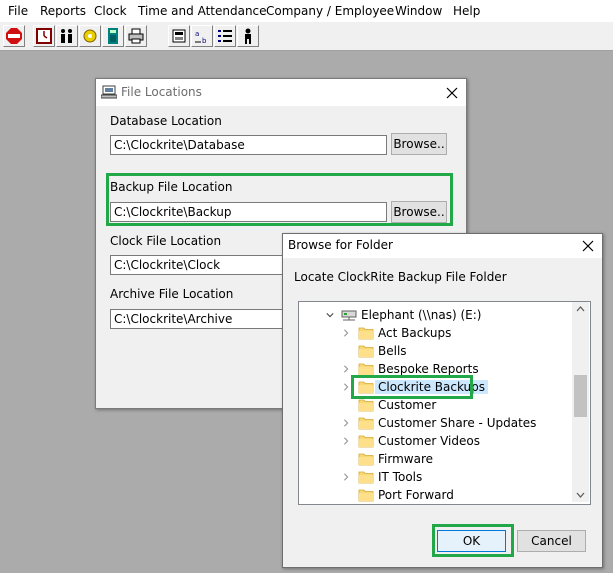 This screenshot has width=613, height=573. I want to click on tree-folder-row: Act Backups, so click(435, 333).